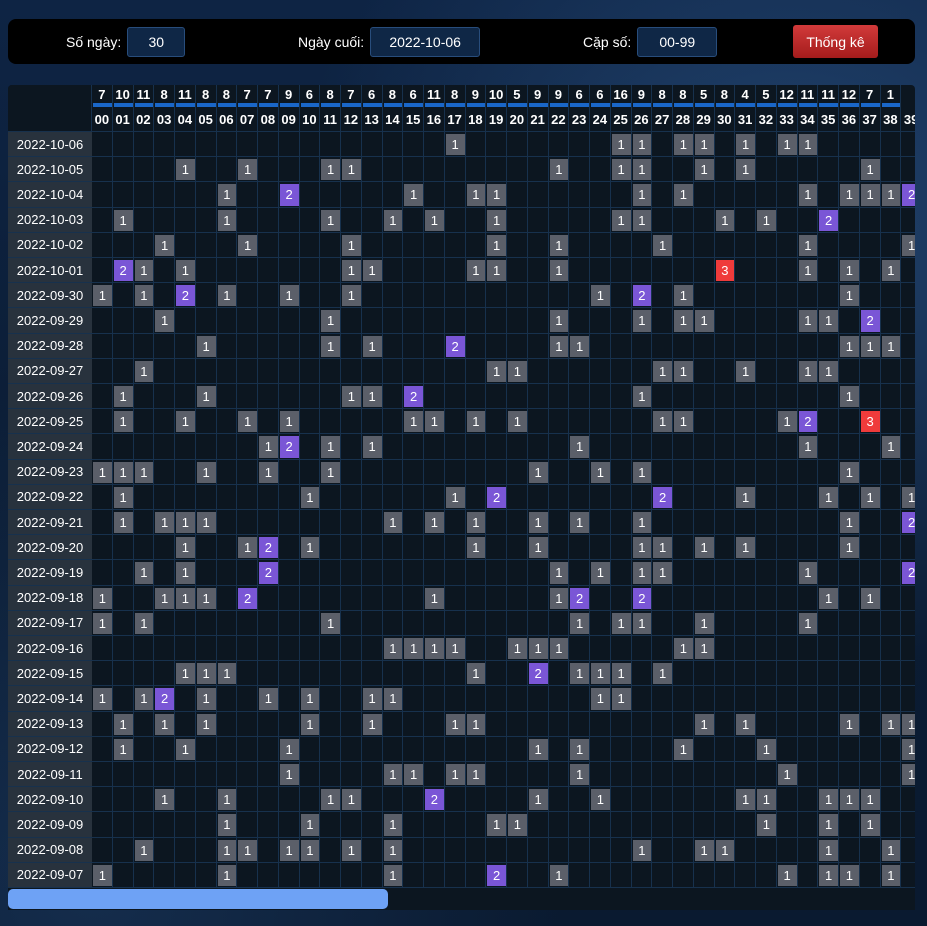 This screenshot has width=927, height=926. I want to click on scrollbar-thumb, so click(198, 899).